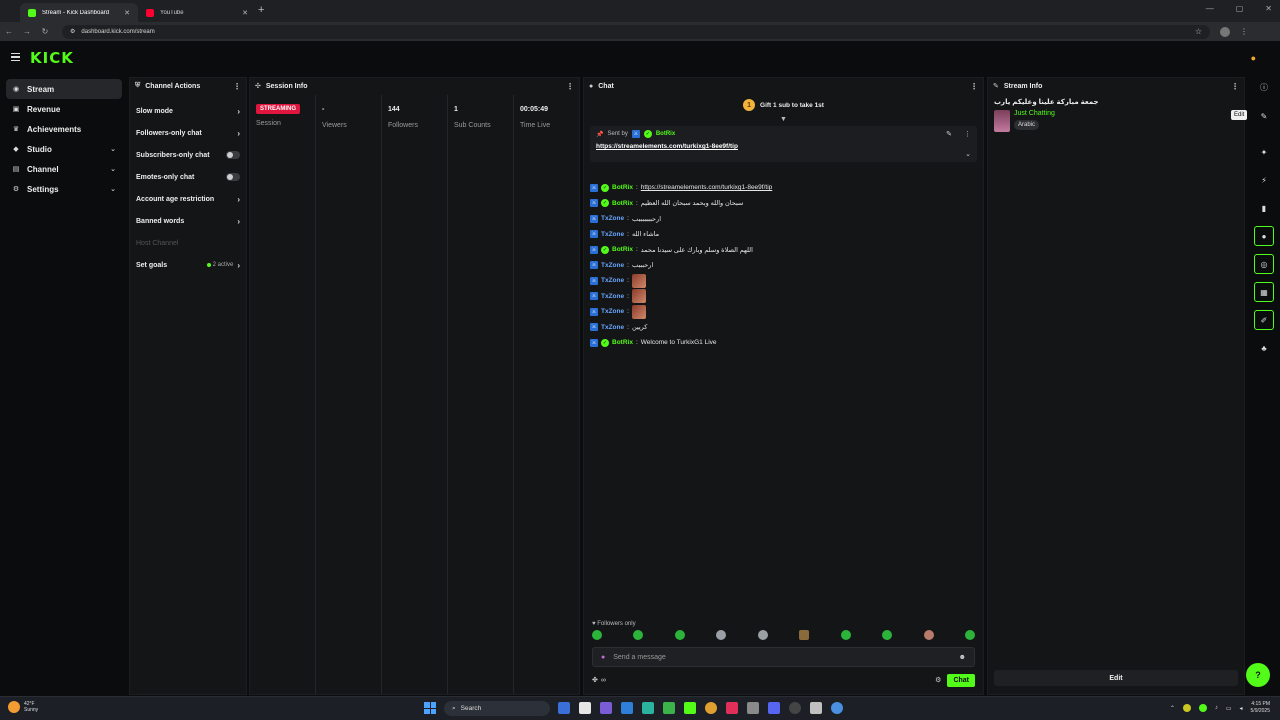  I want to click on unpin-icon: ✎, so click(949, 134).